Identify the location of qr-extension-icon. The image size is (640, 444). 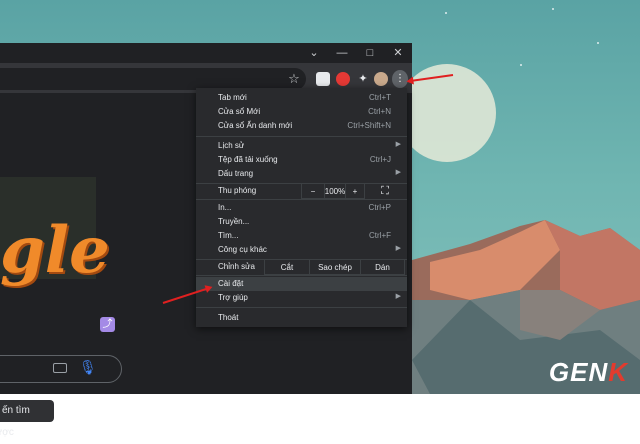
(323, 79).